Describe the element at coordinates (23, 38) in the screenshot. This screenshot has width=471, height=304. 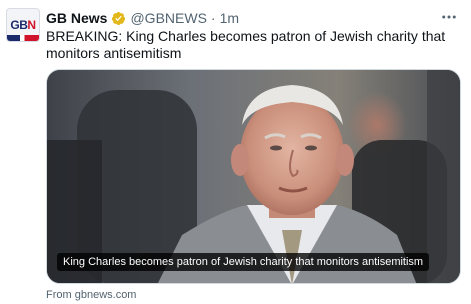
I see `logo-flag-stripe` at that location.